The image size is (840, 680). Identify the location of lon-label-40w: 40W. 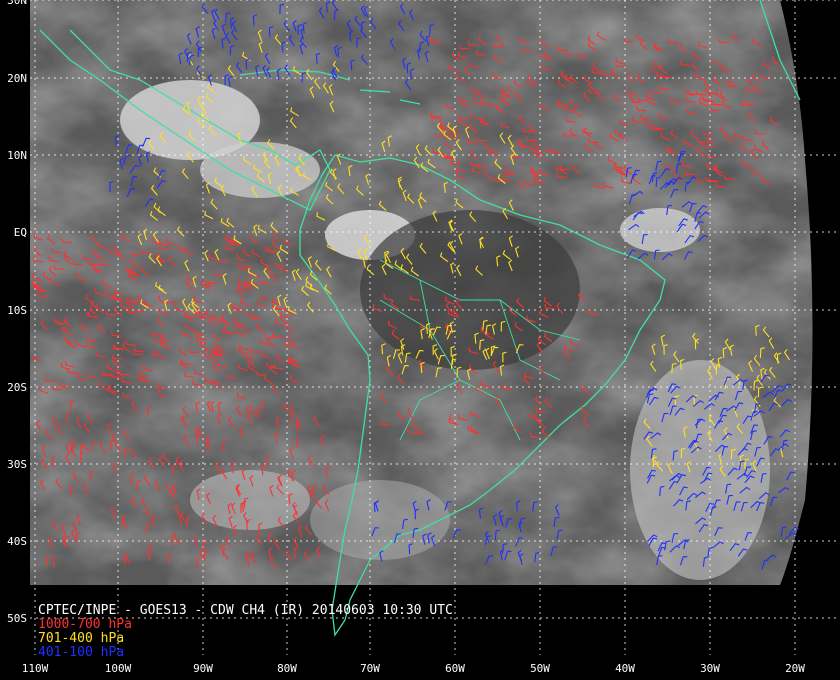
(625, 668).